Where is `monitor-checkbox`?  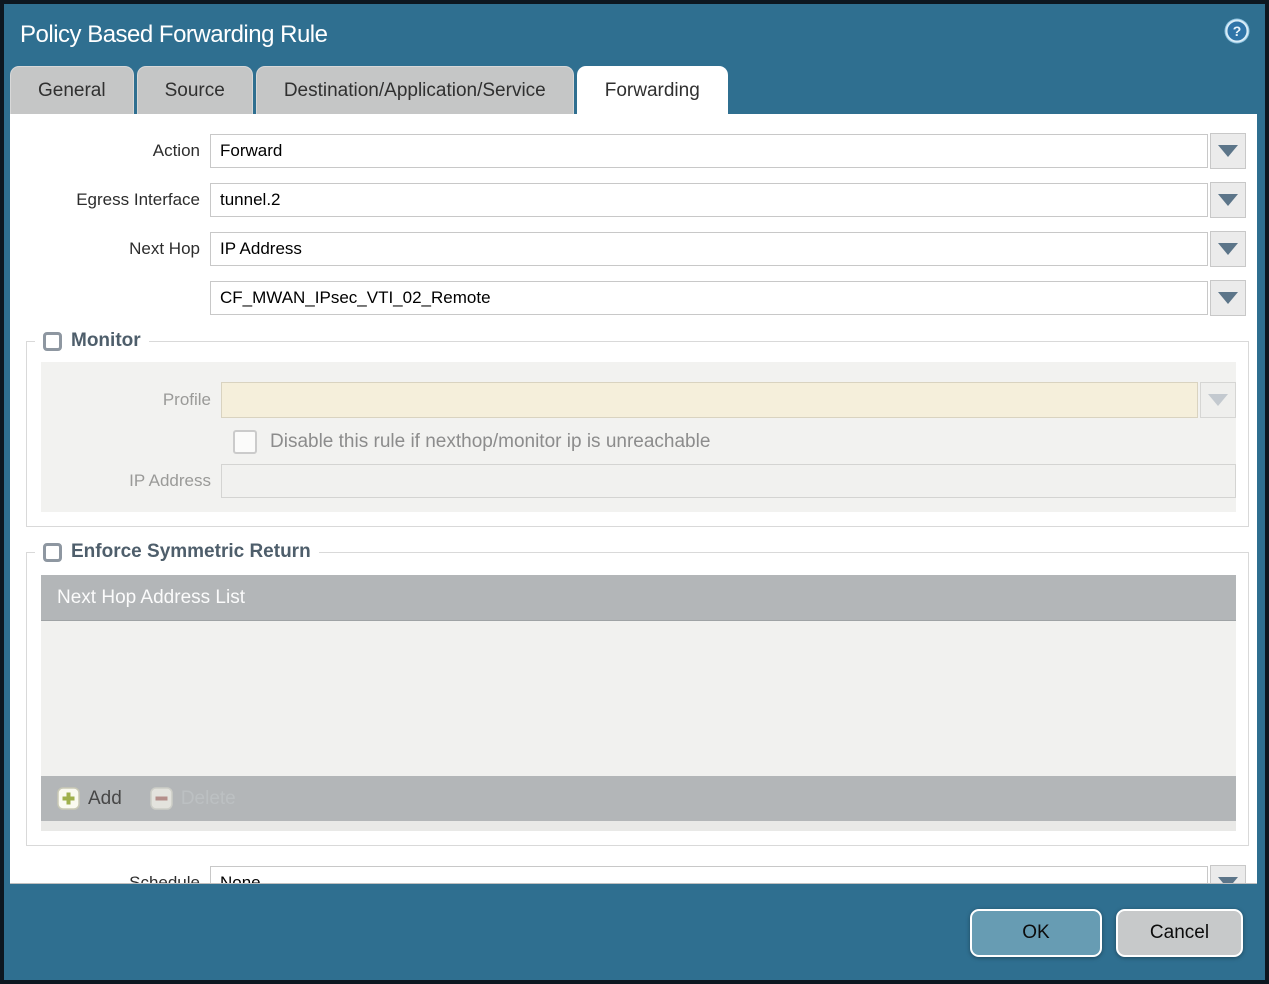 monitor-checkbox is located at coordinates (52, 341).